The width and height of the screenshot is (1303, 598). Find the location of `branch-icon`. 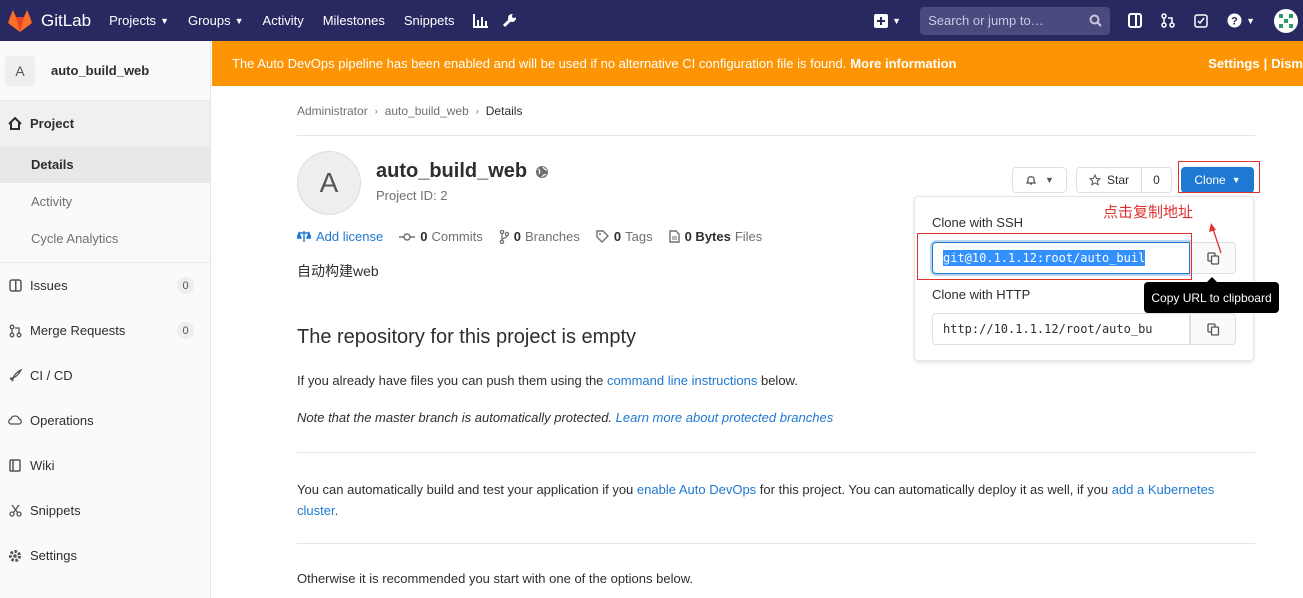

branch-icon is located at coordinates (504, 236).